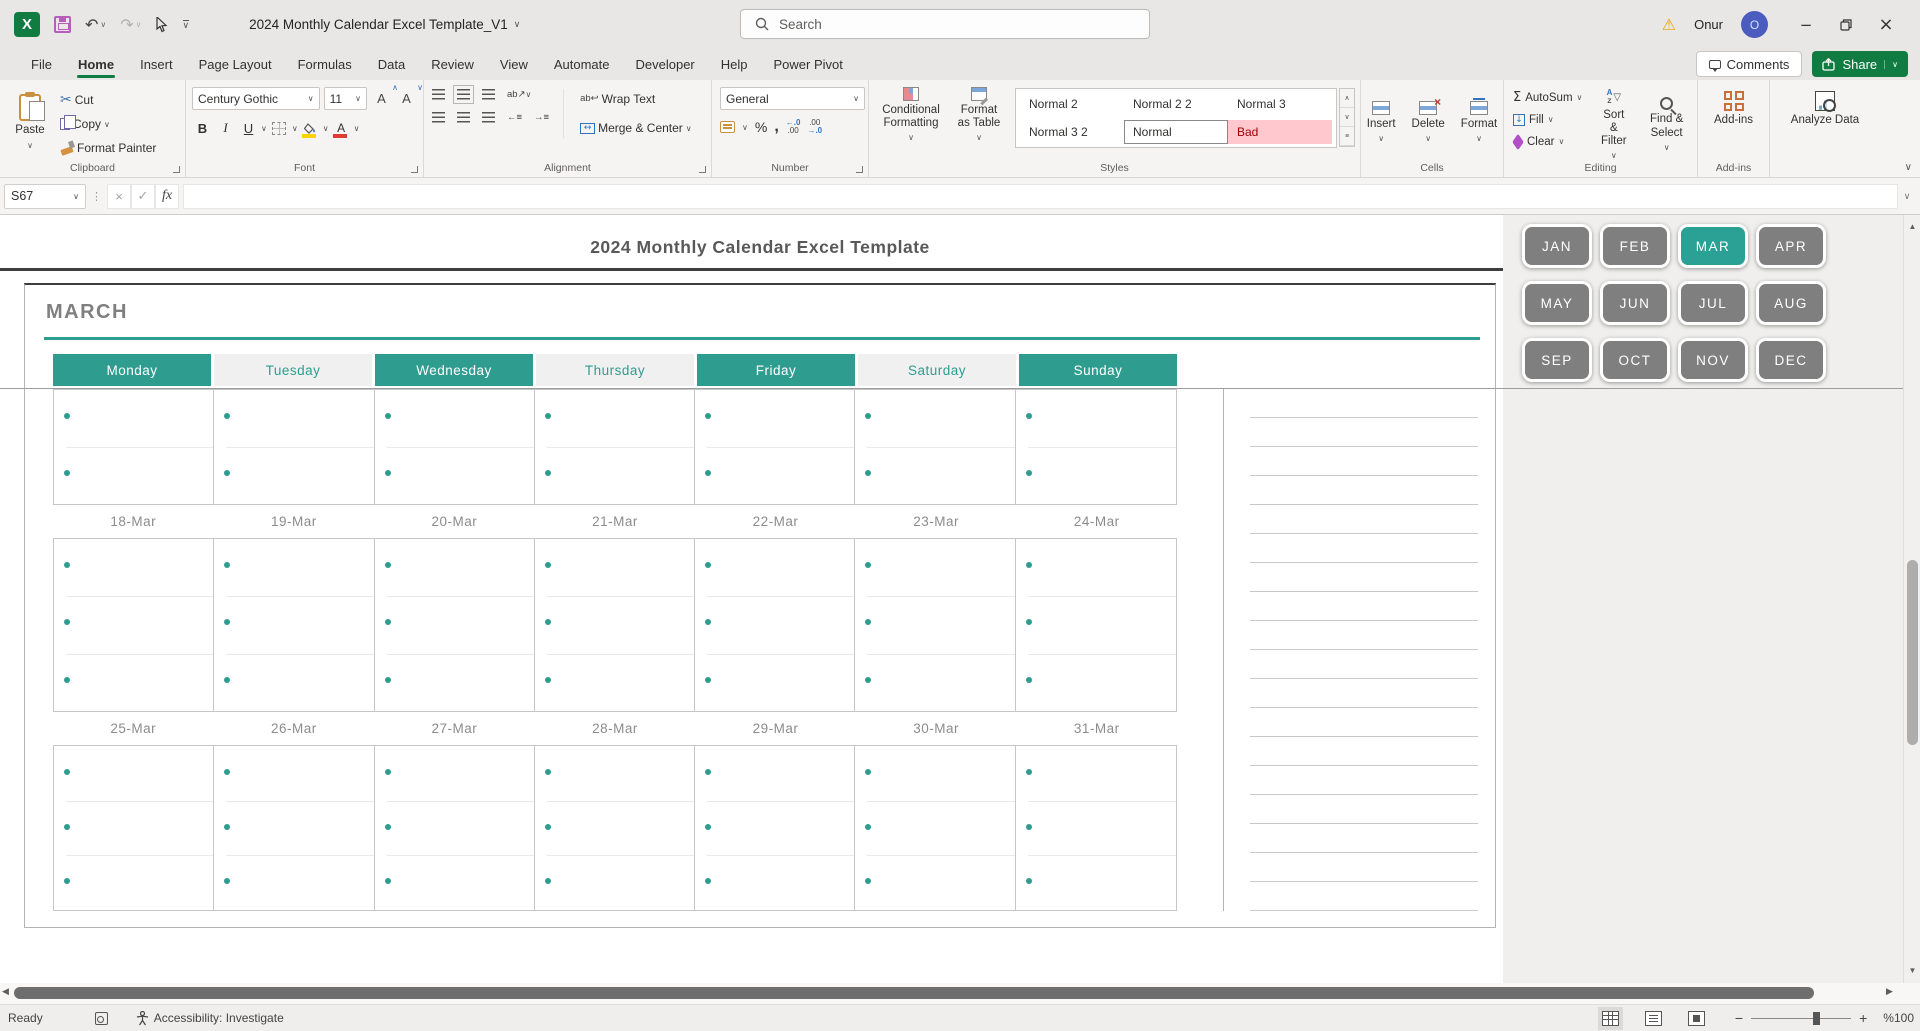 This screenshot has height=1031, width=1920. I want to click on alignment-dialog-launcher, so click(702, 169).